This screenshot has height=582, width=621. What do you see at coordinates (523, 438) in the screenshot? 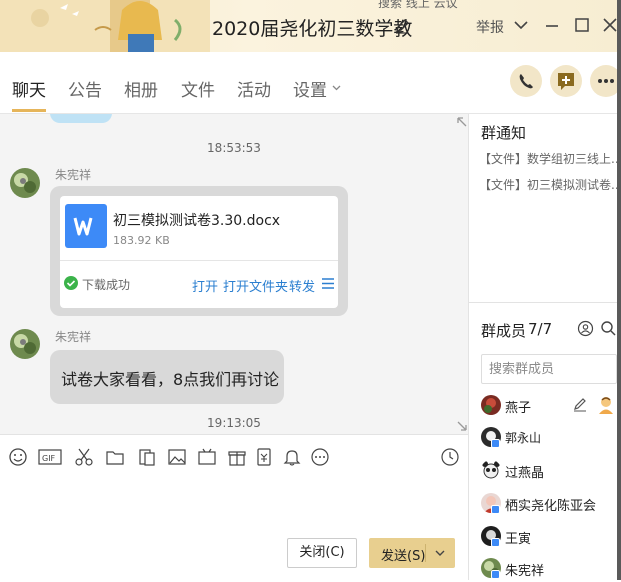
I see `member-name: 郭永山` at bounding box center [523, 438].